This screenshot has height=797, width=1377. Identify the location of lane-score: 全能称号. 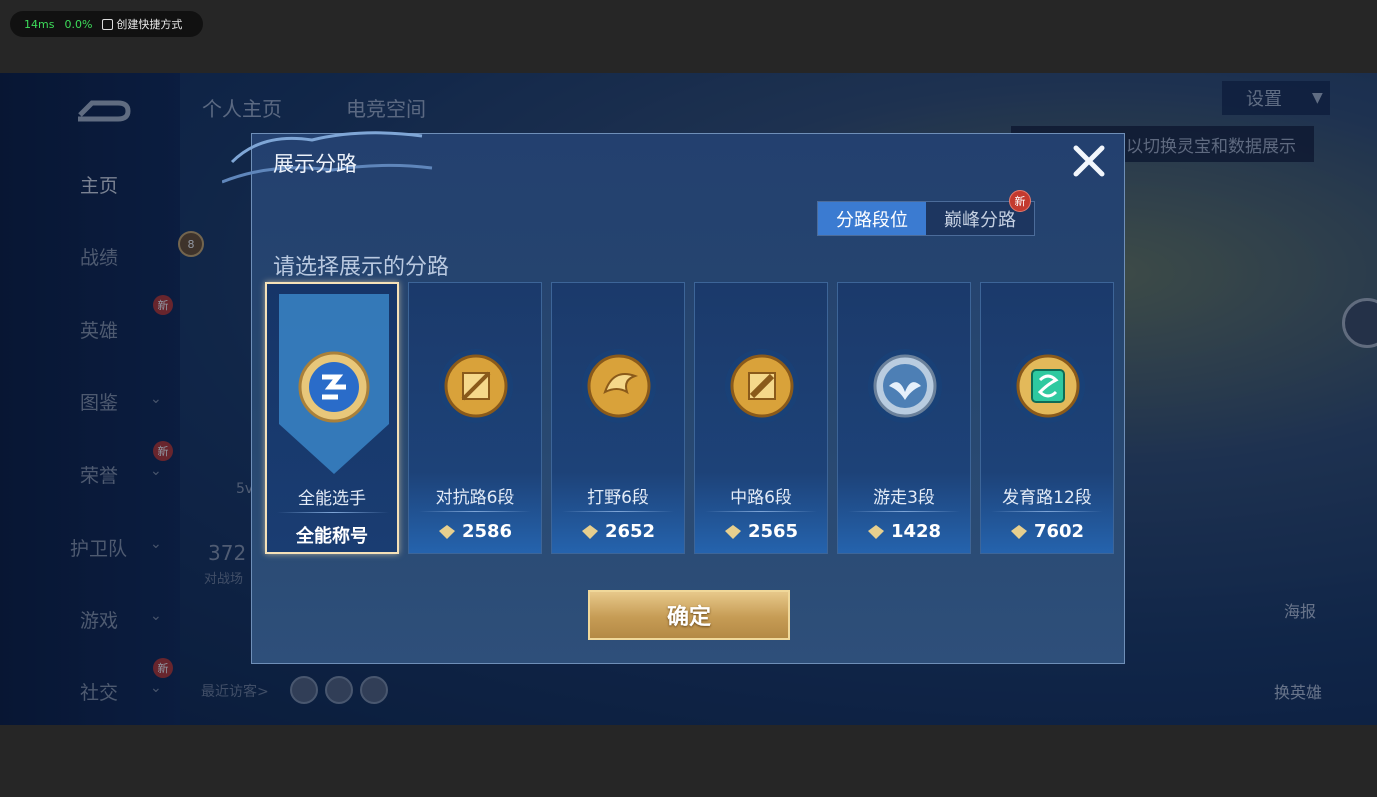
(332, 535).